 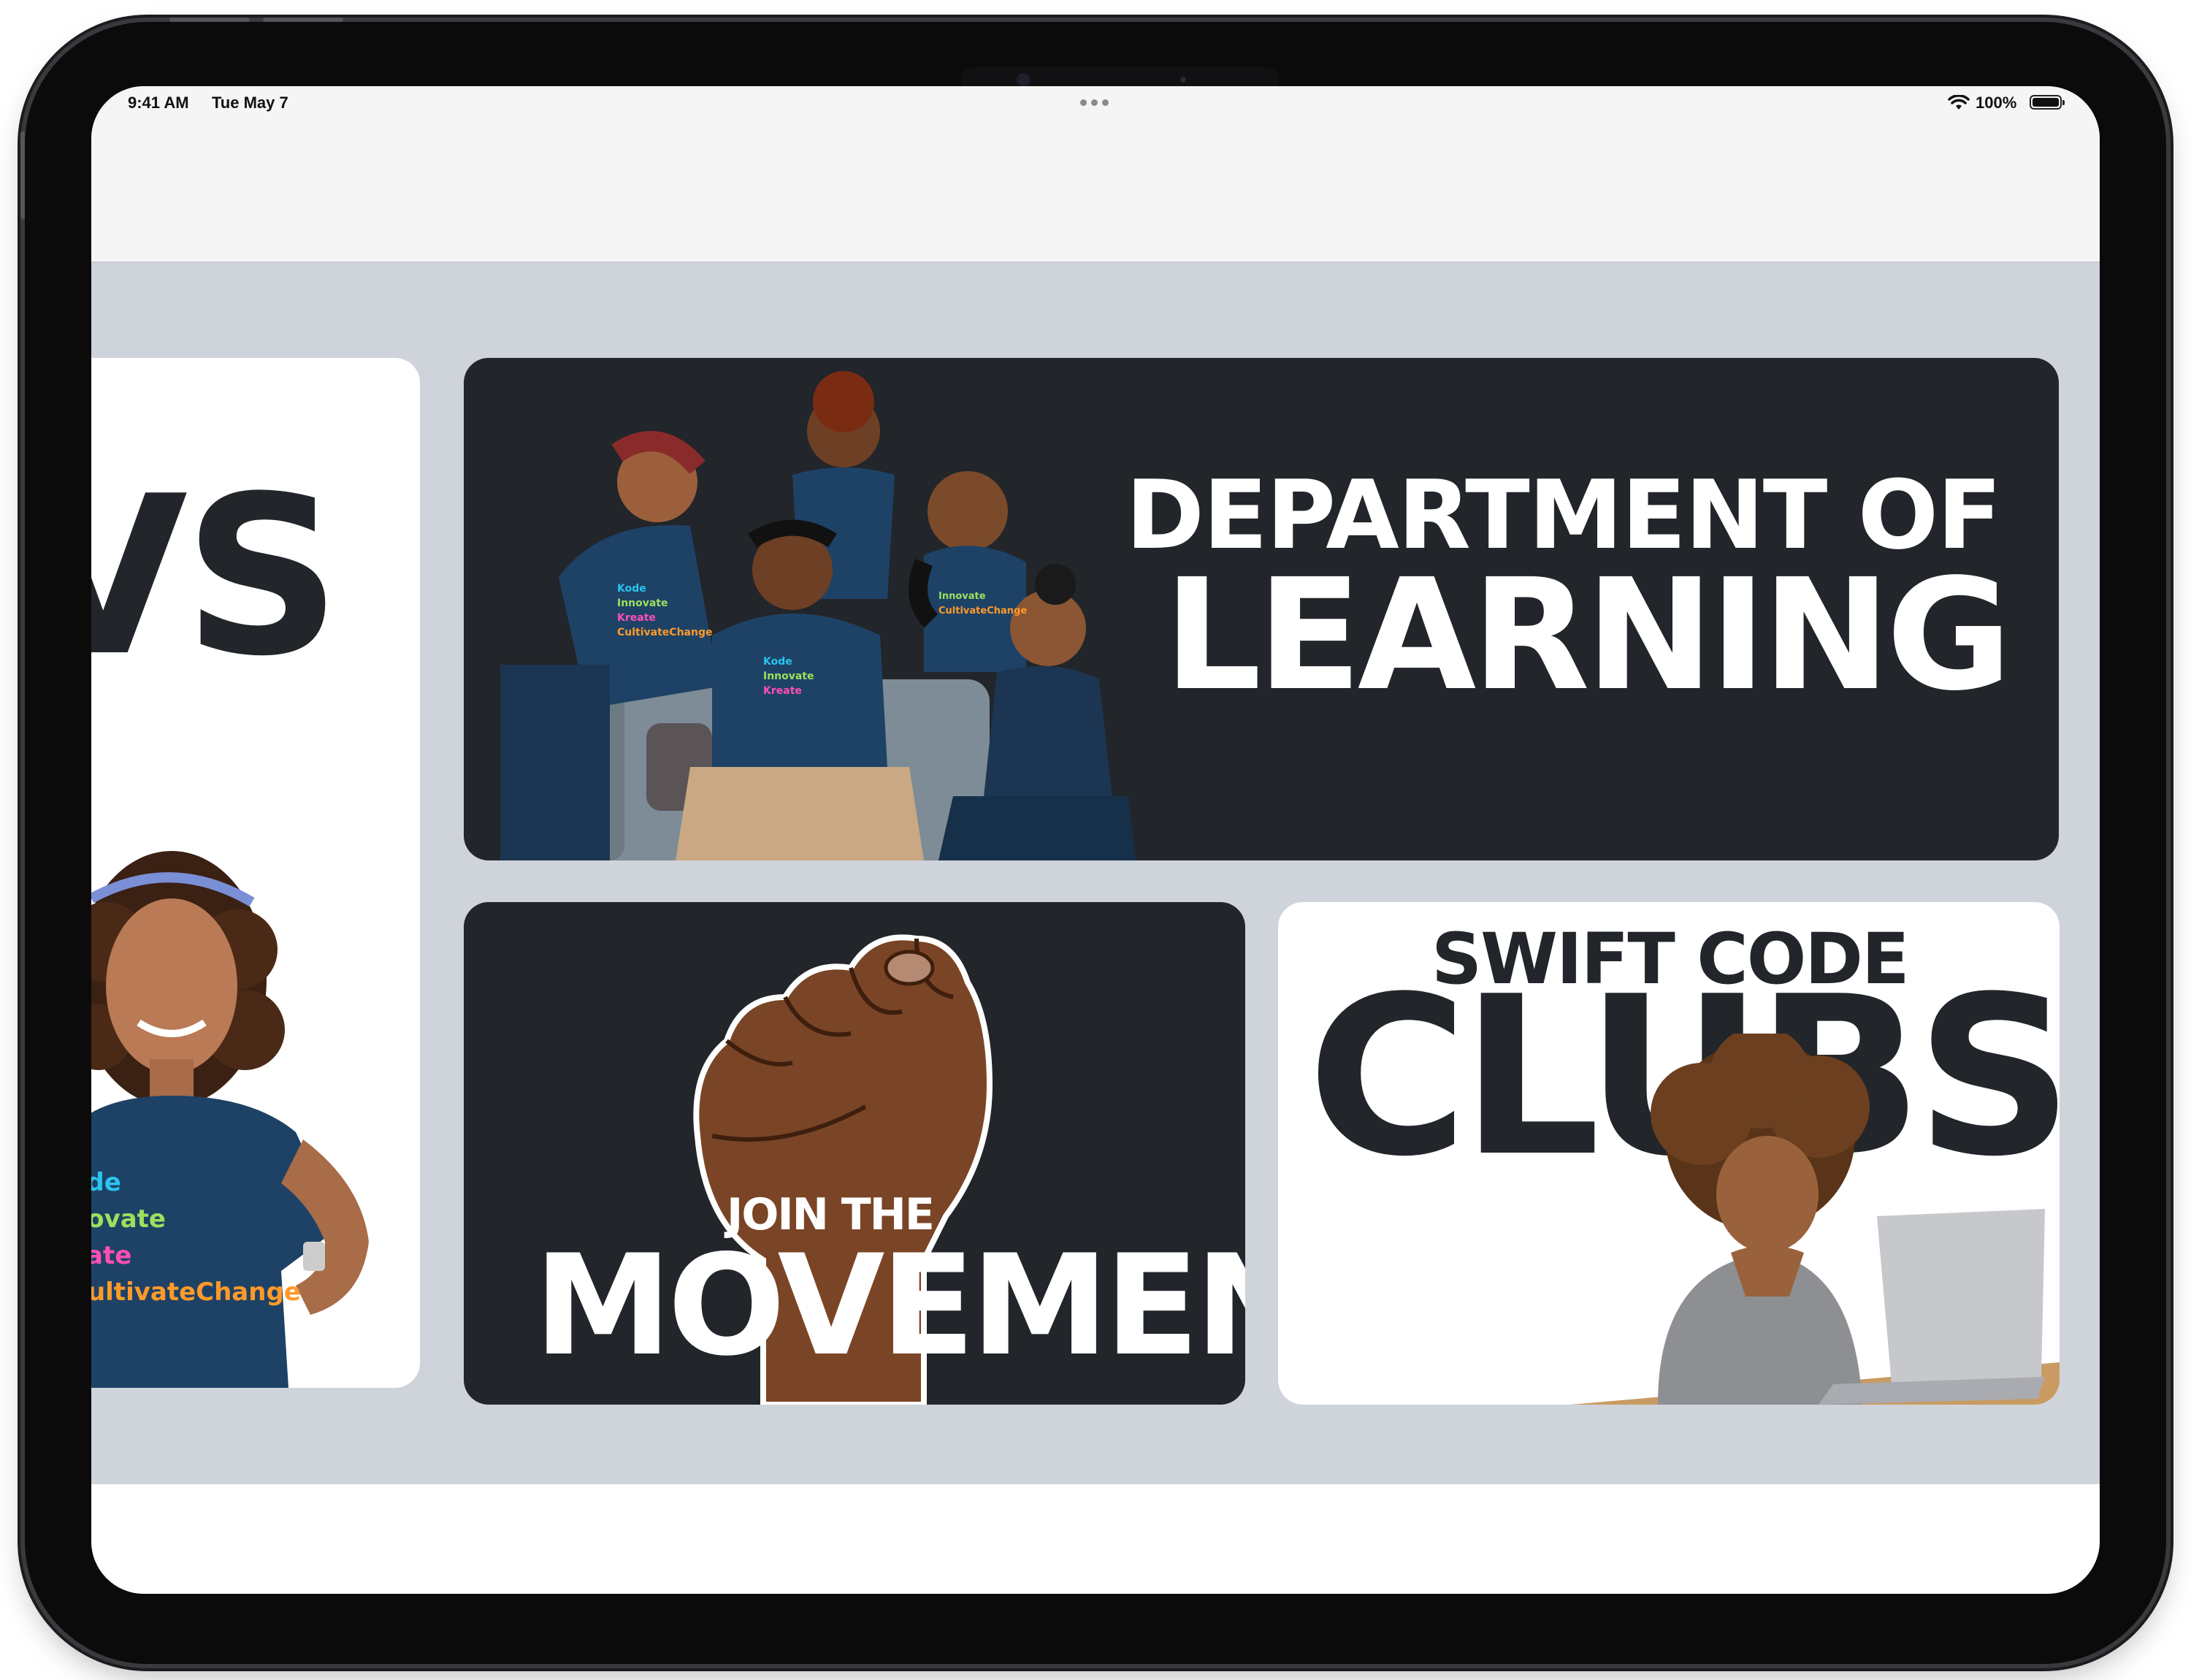 I want to click on side-button, so click(x=22, y=175).